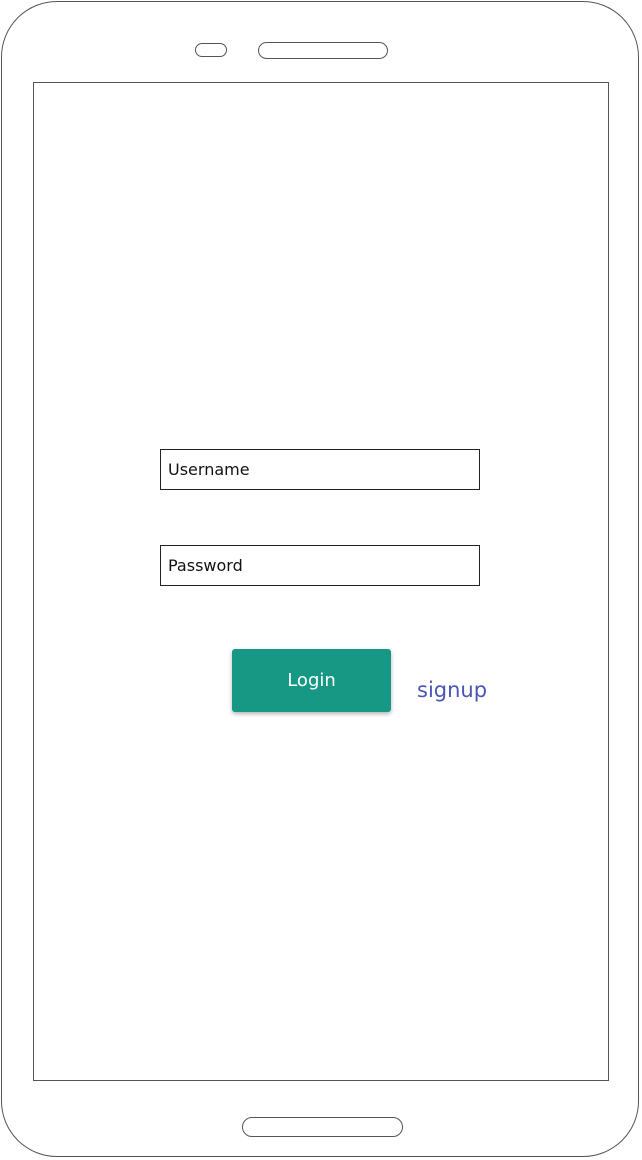 The width and height of the screenshot is (642, 1160). Describe the element at coordinates (209, 469) in the screenshot. I see `username-placeholder: Username` at that location.